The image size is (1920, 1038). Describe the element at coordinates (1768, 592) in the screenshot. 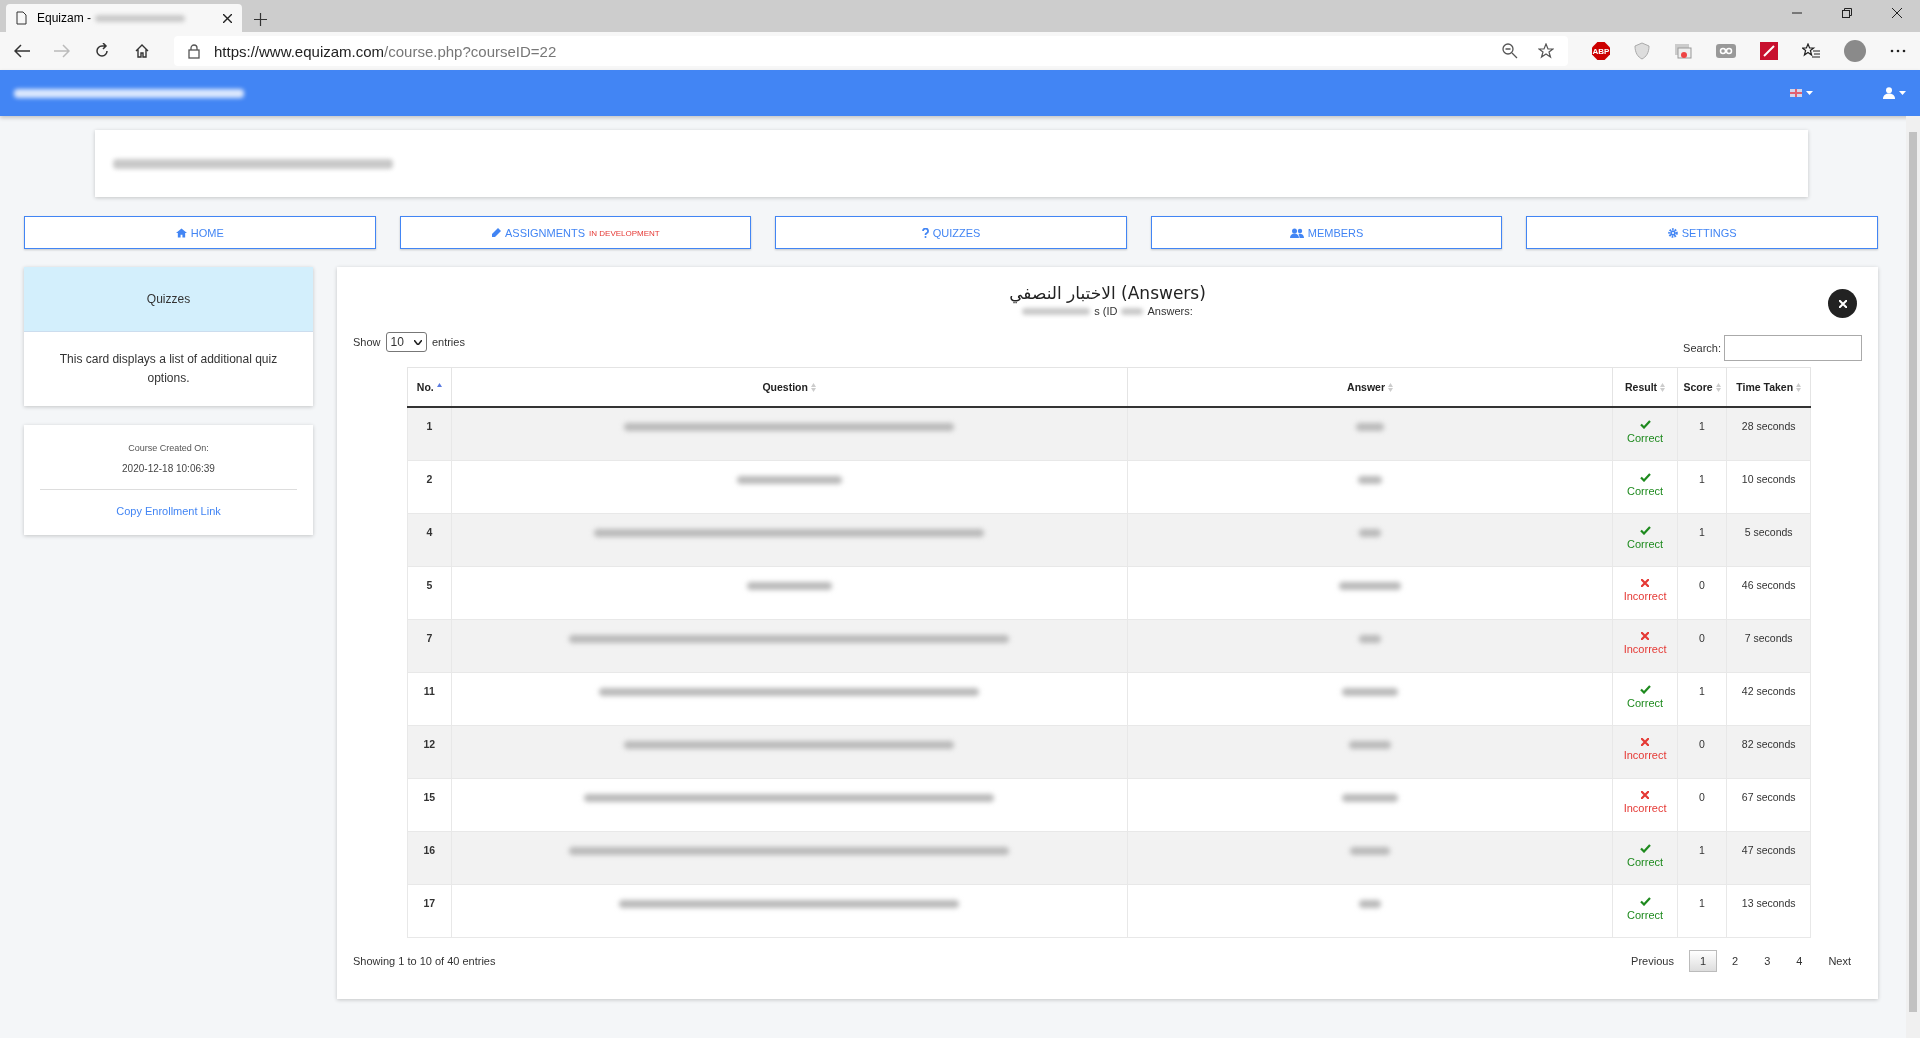

I see `table-cell: 46 seconds` at that location.